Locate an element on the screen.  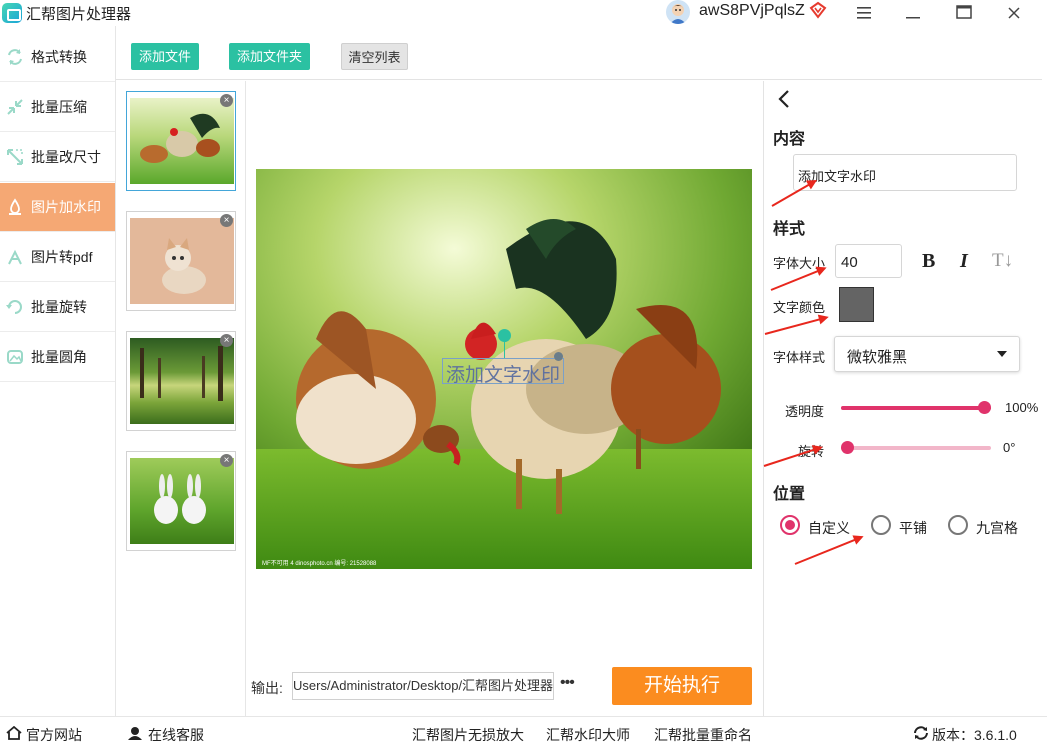
user-avatar is located at coordinates (678, 12).